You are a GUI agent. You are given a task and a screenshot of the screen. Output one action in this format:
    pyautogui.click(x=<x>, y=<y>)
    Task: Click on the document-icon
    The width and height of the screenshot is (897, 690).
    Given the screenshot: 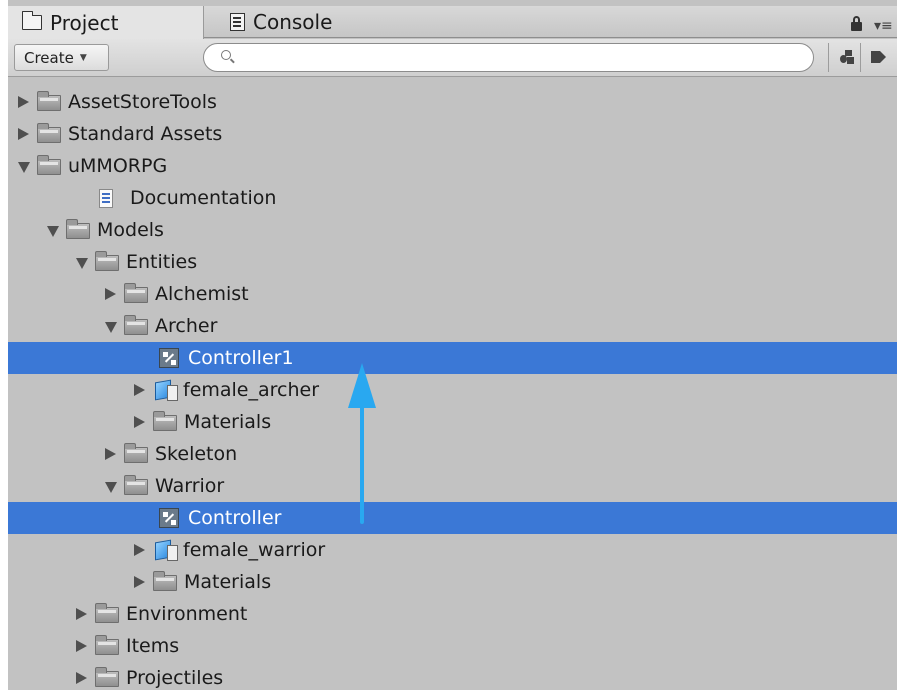 What is the action you would take?
    pyautogui.click(x=106, y=198)
    